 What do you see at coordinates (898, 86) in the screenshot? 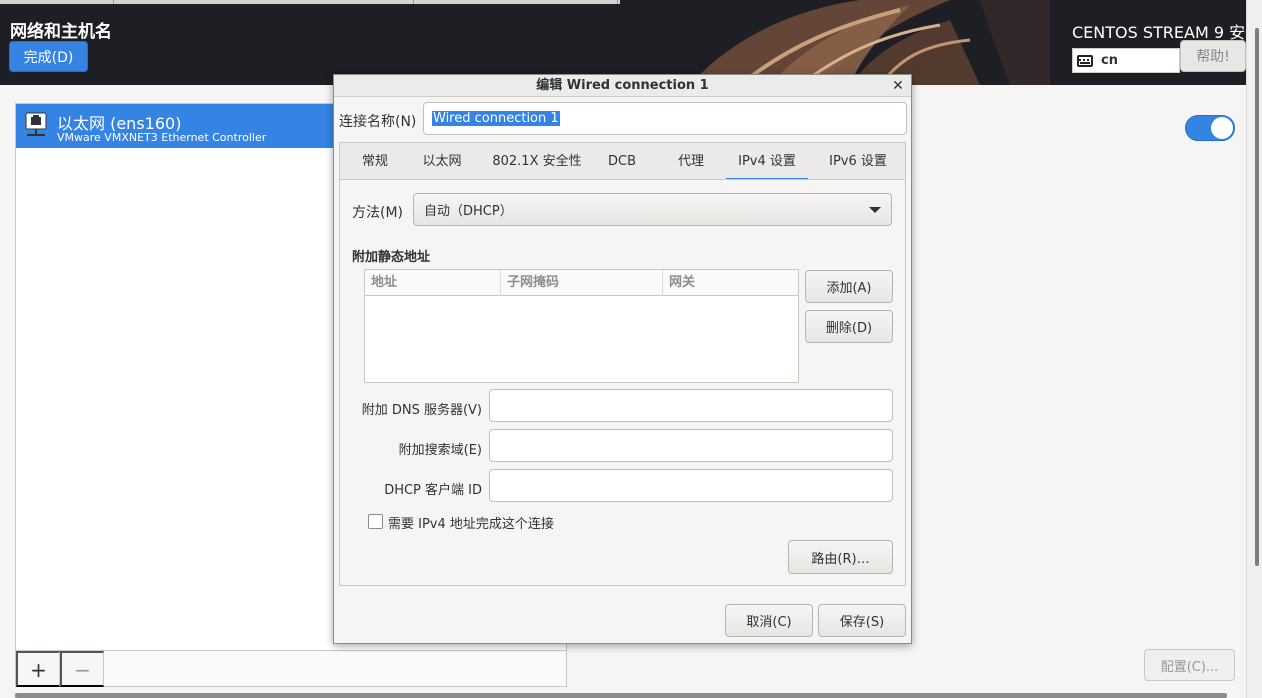
I see `close-icon: ✕` at bounding box center [898, 86].